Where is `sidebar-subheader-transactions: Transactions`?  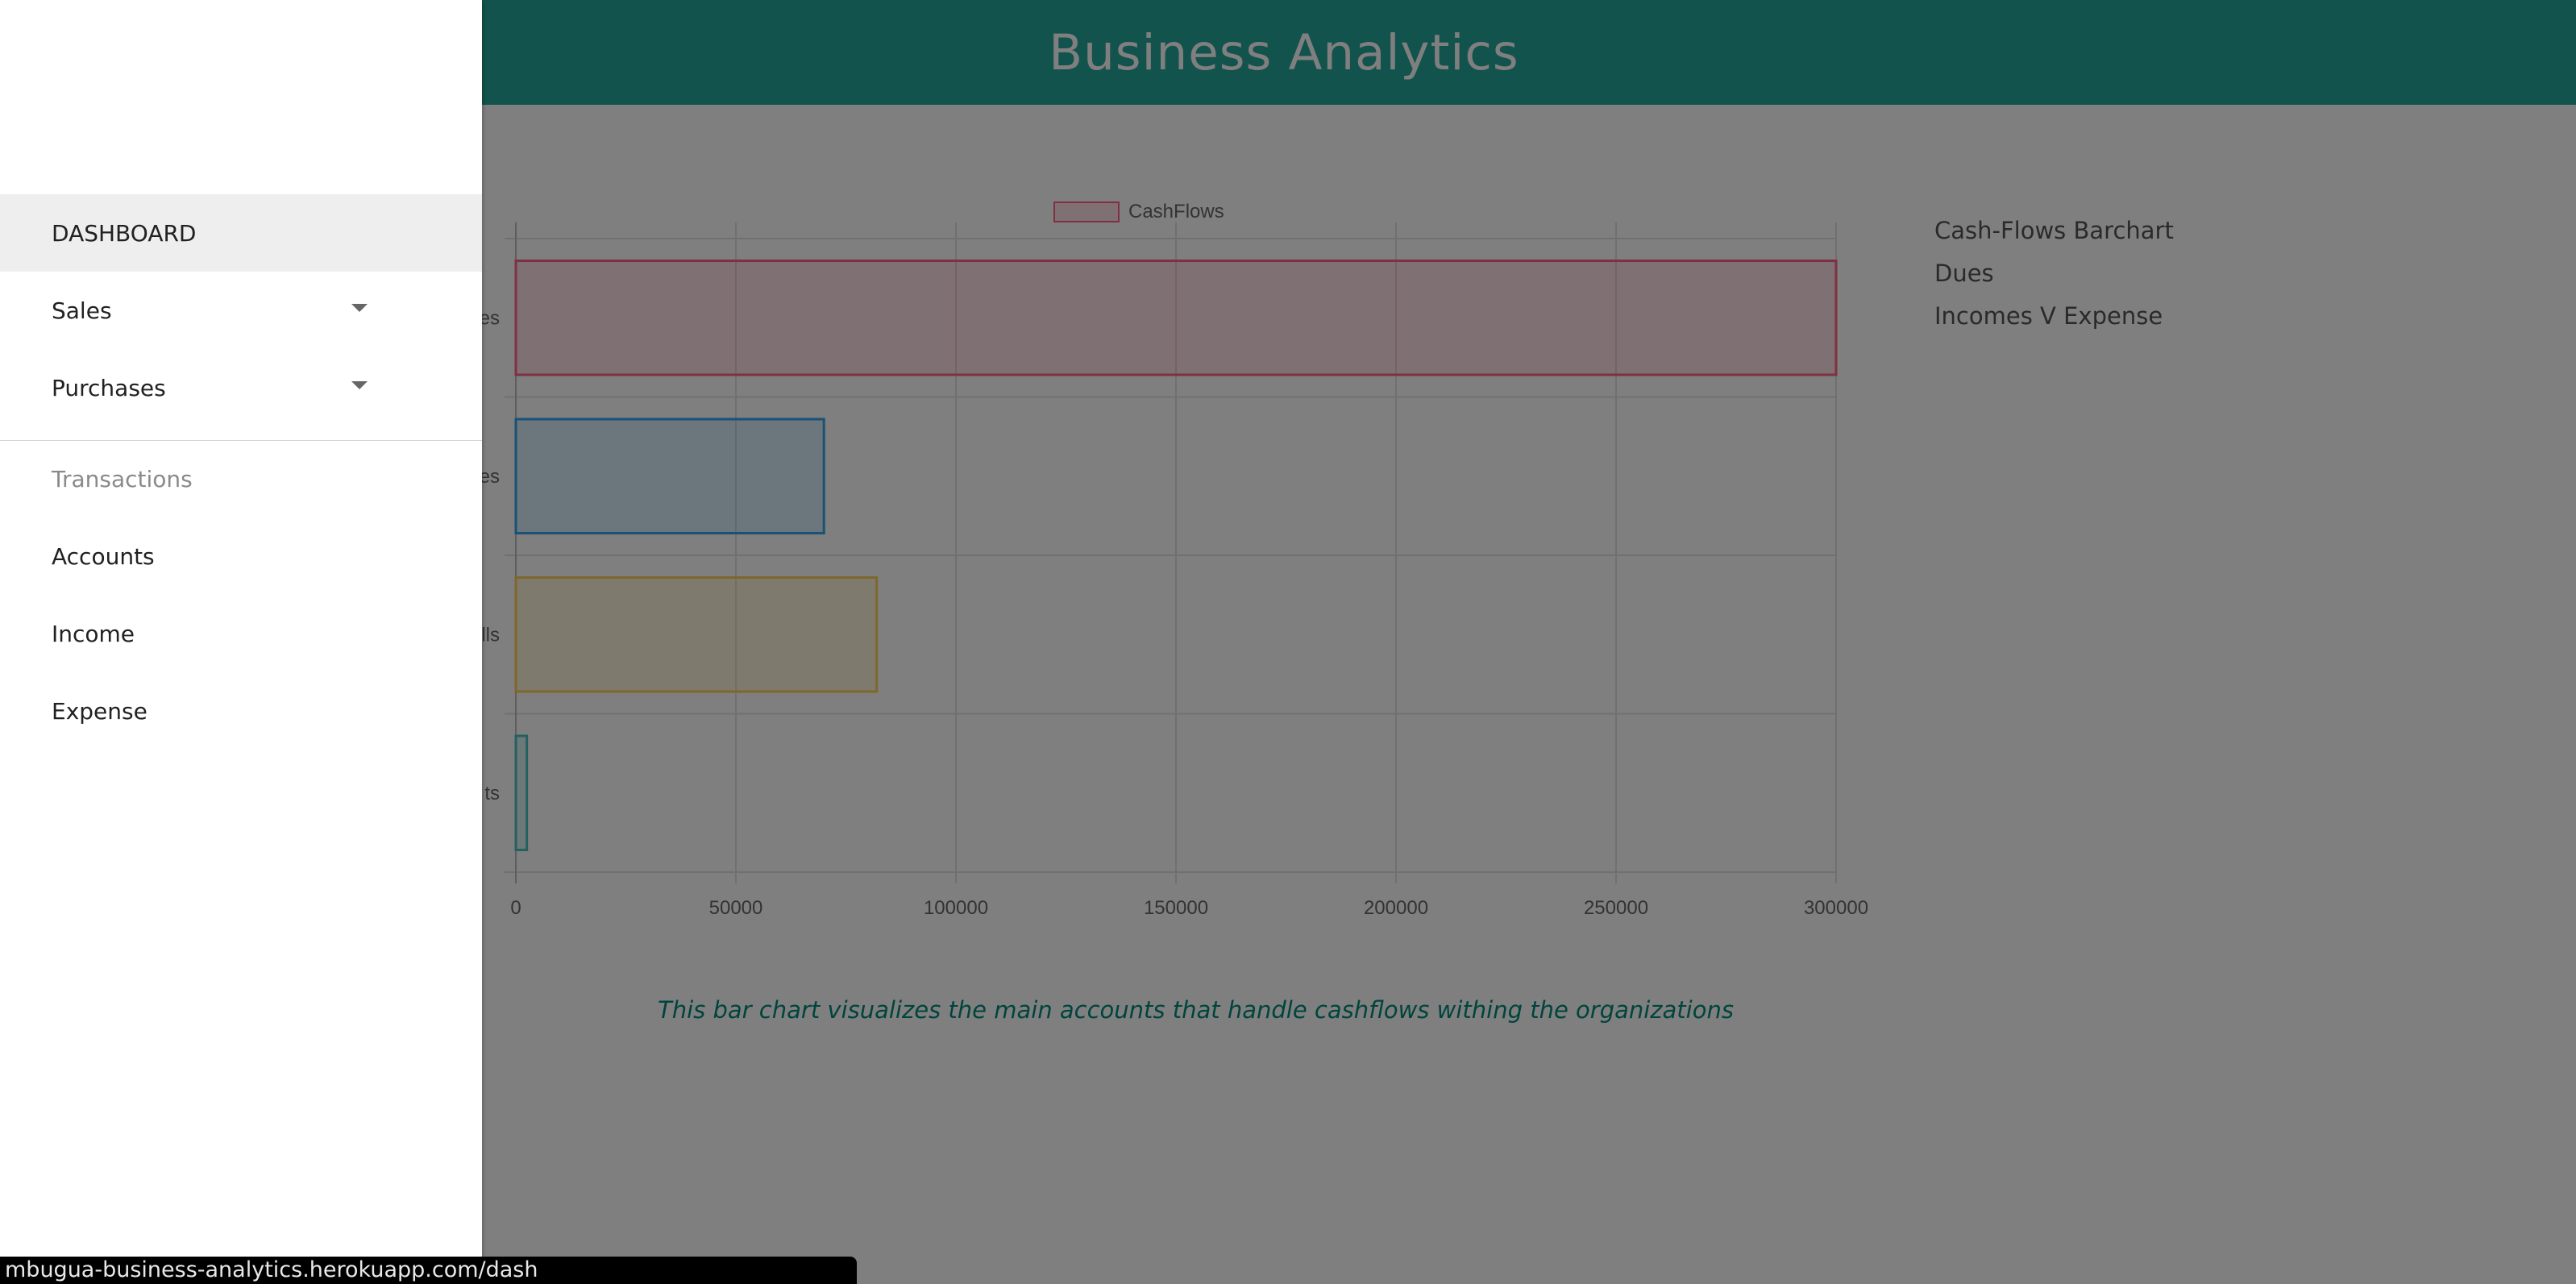 sidebar-subheader-transactions: Transactions is located at coordinates (122, 479).